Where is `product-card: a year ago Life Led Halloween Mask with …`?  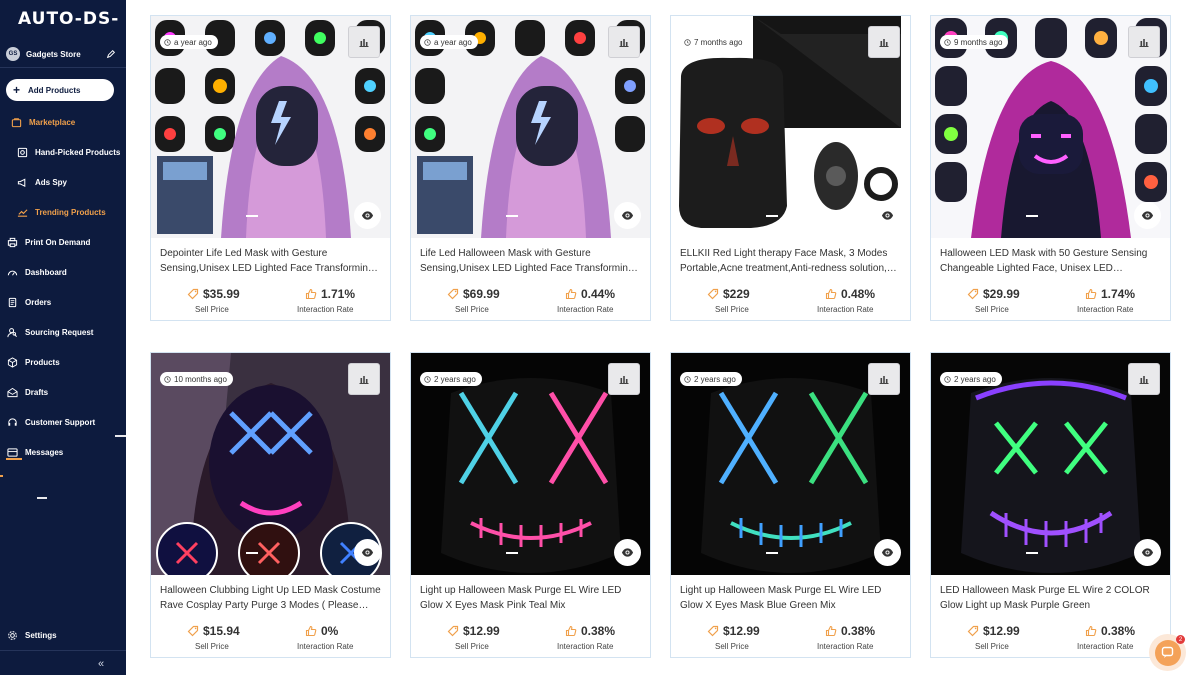
product-card: a year ago Life Led Halloween Mask with … is located at coordinates (530, 168).